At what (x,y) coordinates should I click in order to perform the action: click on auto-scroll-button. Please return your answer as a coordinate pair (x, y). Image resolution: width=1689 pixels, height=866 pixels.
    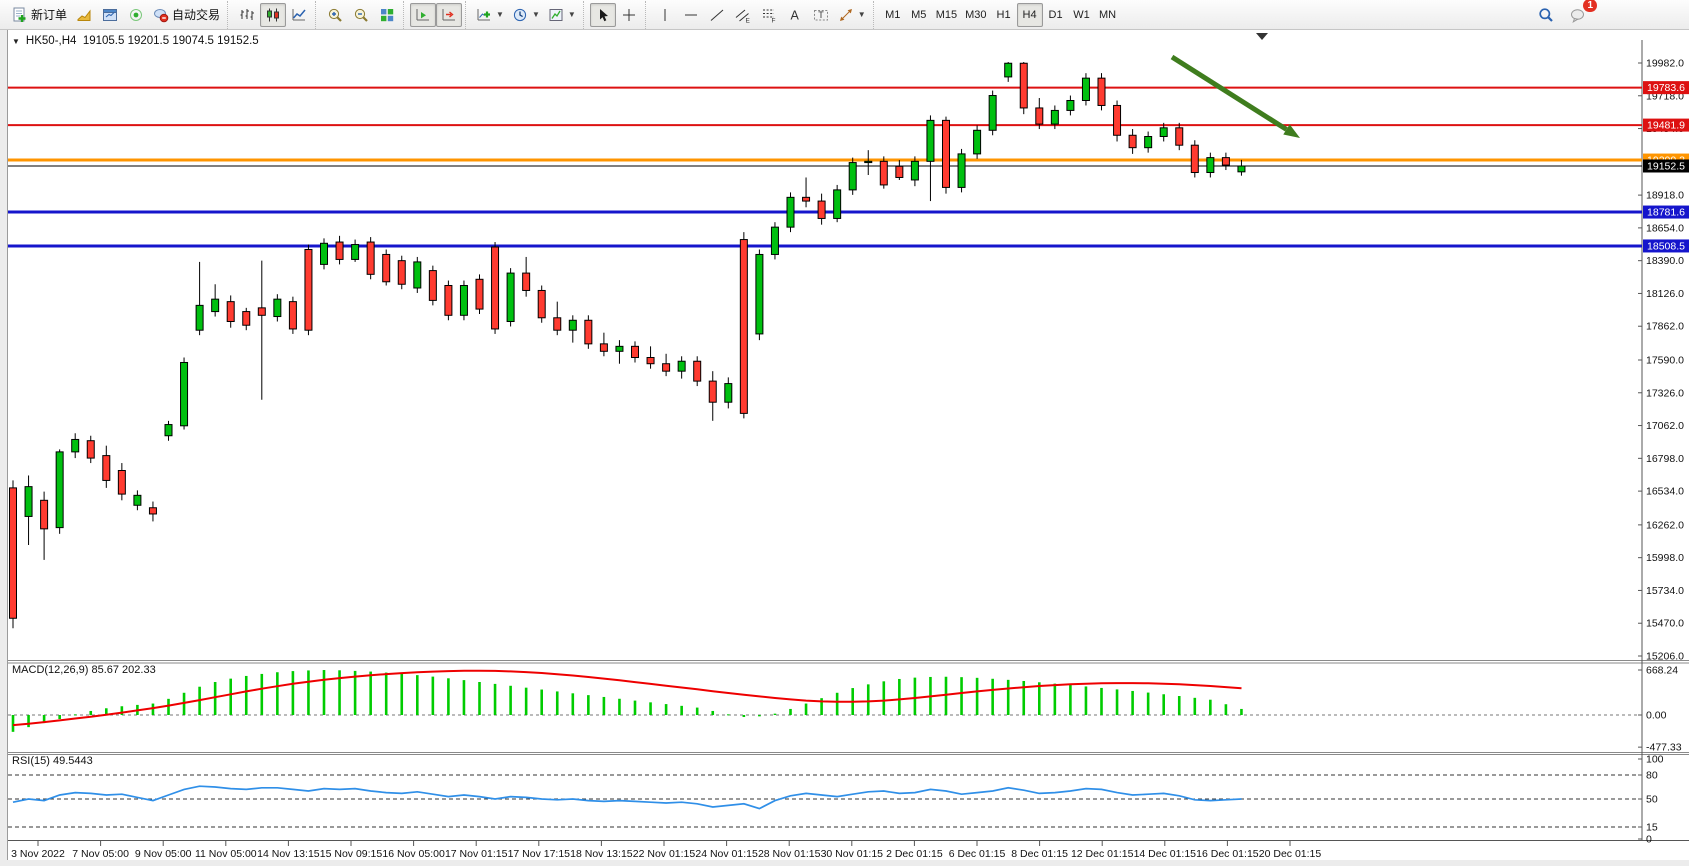
    Looking at the image, I should click on (423, 14).